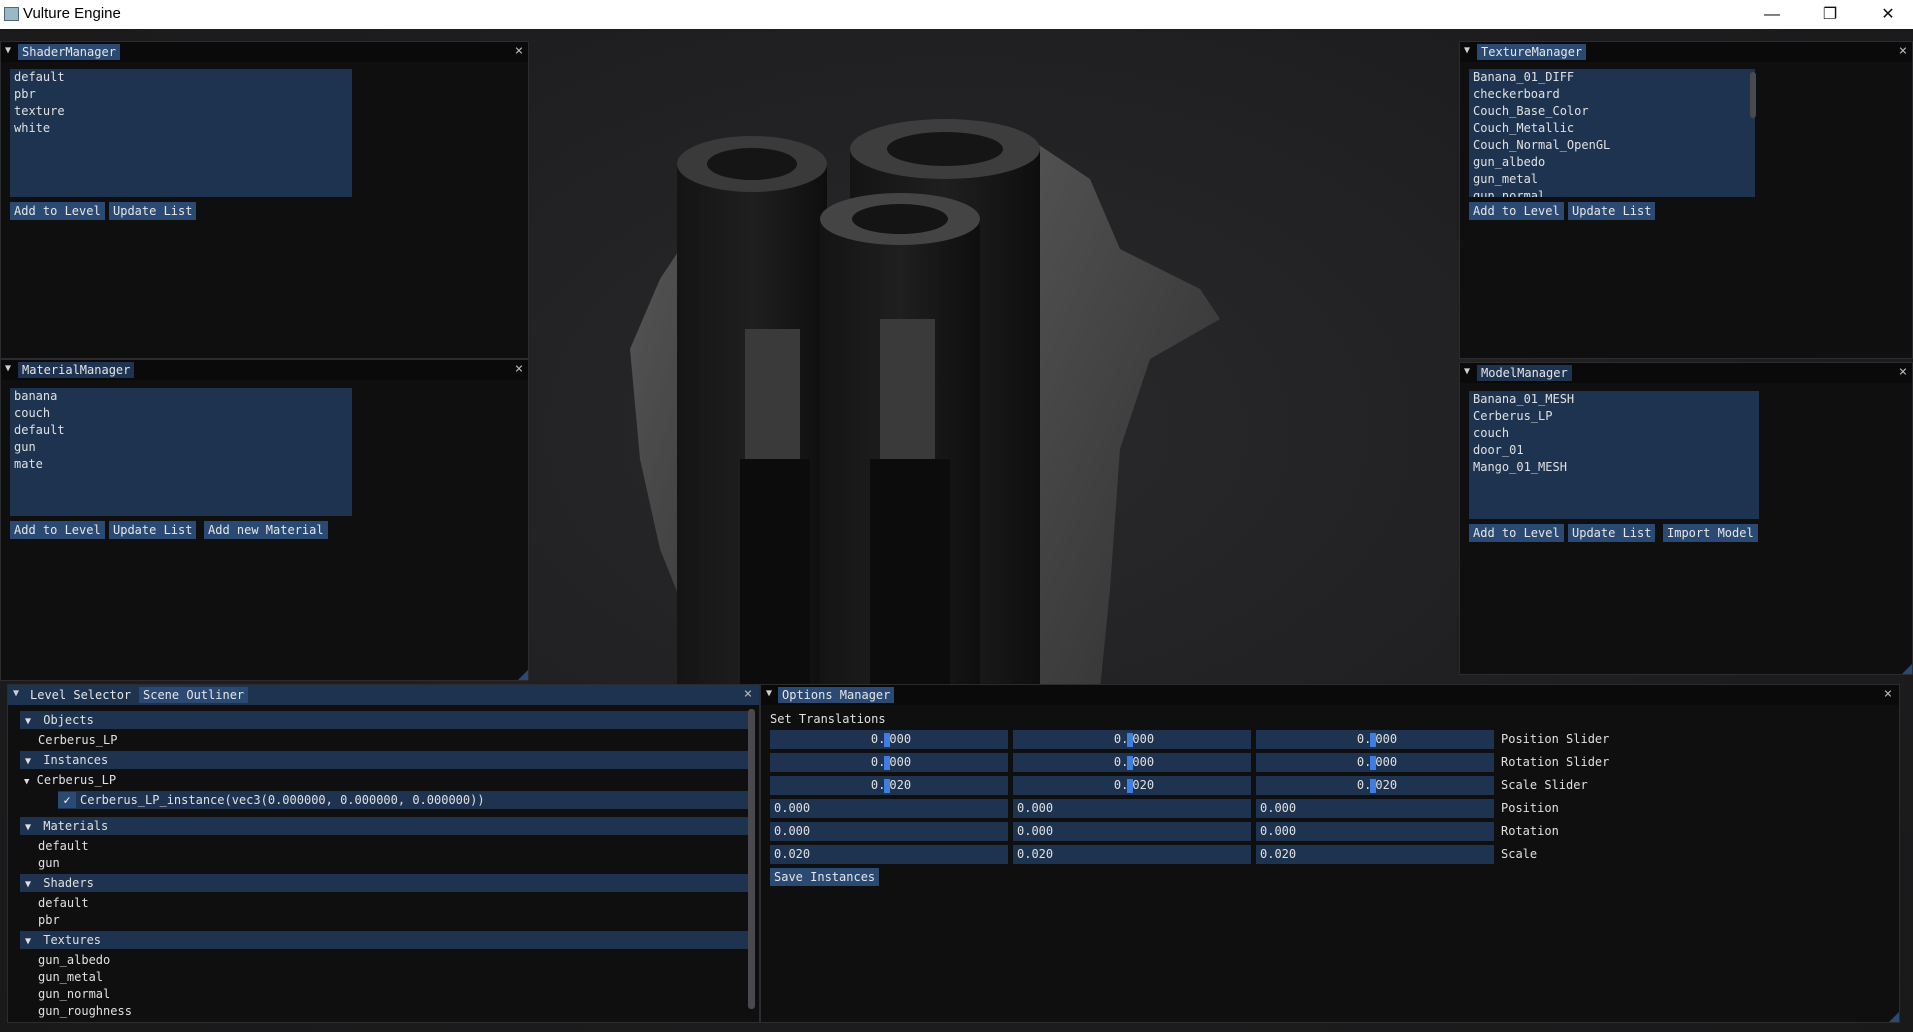  What do you see at coordinates (74, 994) in the screenshot?
I see `tree-item: gun_normal` at bounding box center [74, 994].